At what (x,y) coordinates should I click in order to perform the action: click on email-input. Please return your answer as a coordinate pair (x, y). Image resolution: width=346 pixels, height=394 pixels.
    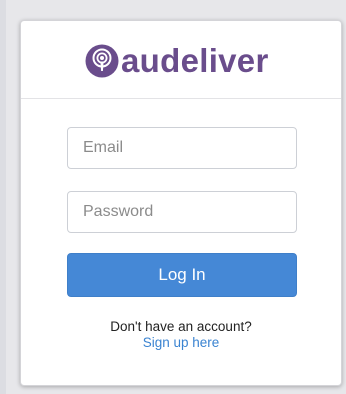
    Looking at the image, I should click on (182, 148).